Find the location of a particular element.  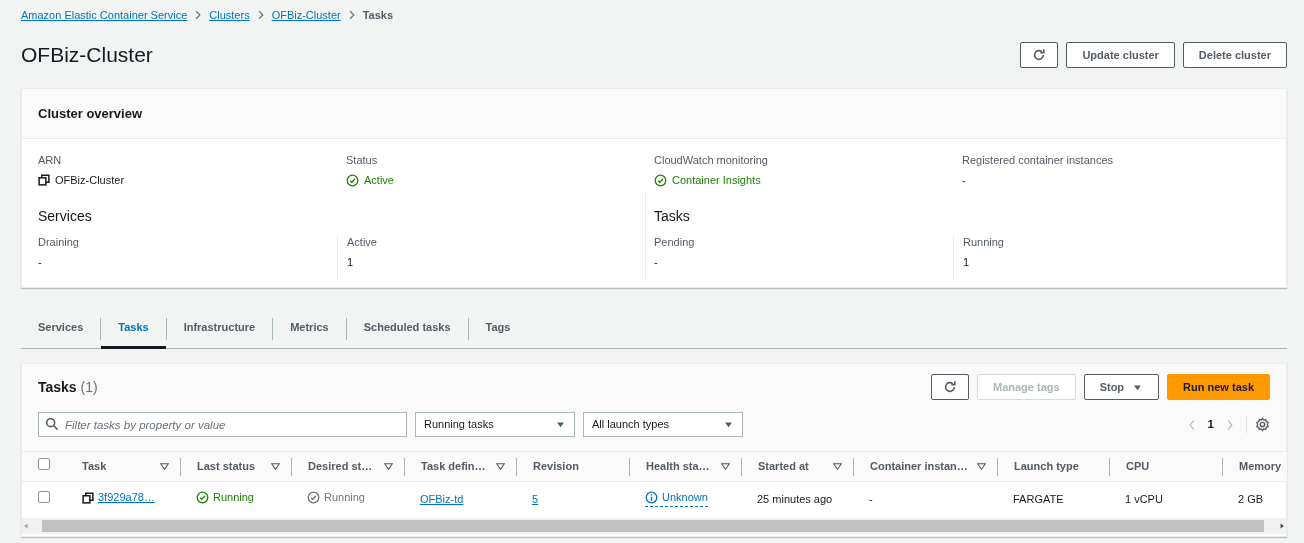

select-dropdown: Running tasks is located at coordinates (495, 424).